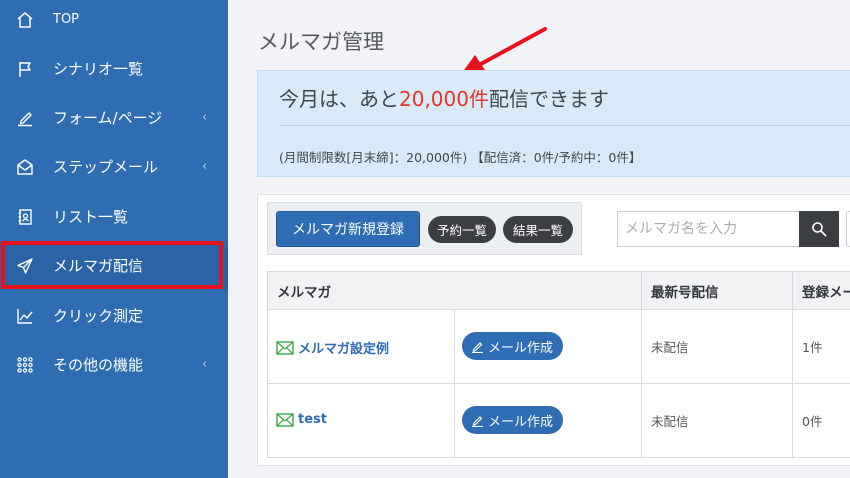  I want to click on sidebar-item-label: フォーム/ページ, so click(108, 118).